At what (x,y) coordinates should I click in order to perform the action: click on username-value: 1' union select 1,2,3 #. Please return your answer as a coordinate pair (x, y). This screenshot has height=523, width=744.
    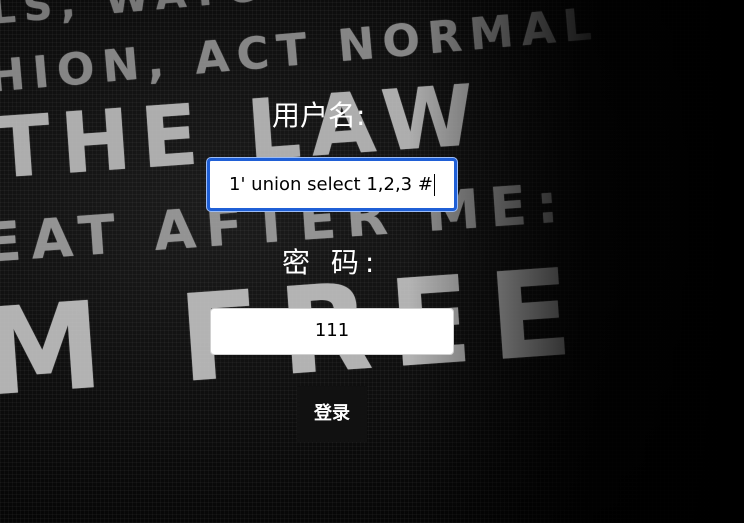
    Looking at the image, I should click on (331, 184).